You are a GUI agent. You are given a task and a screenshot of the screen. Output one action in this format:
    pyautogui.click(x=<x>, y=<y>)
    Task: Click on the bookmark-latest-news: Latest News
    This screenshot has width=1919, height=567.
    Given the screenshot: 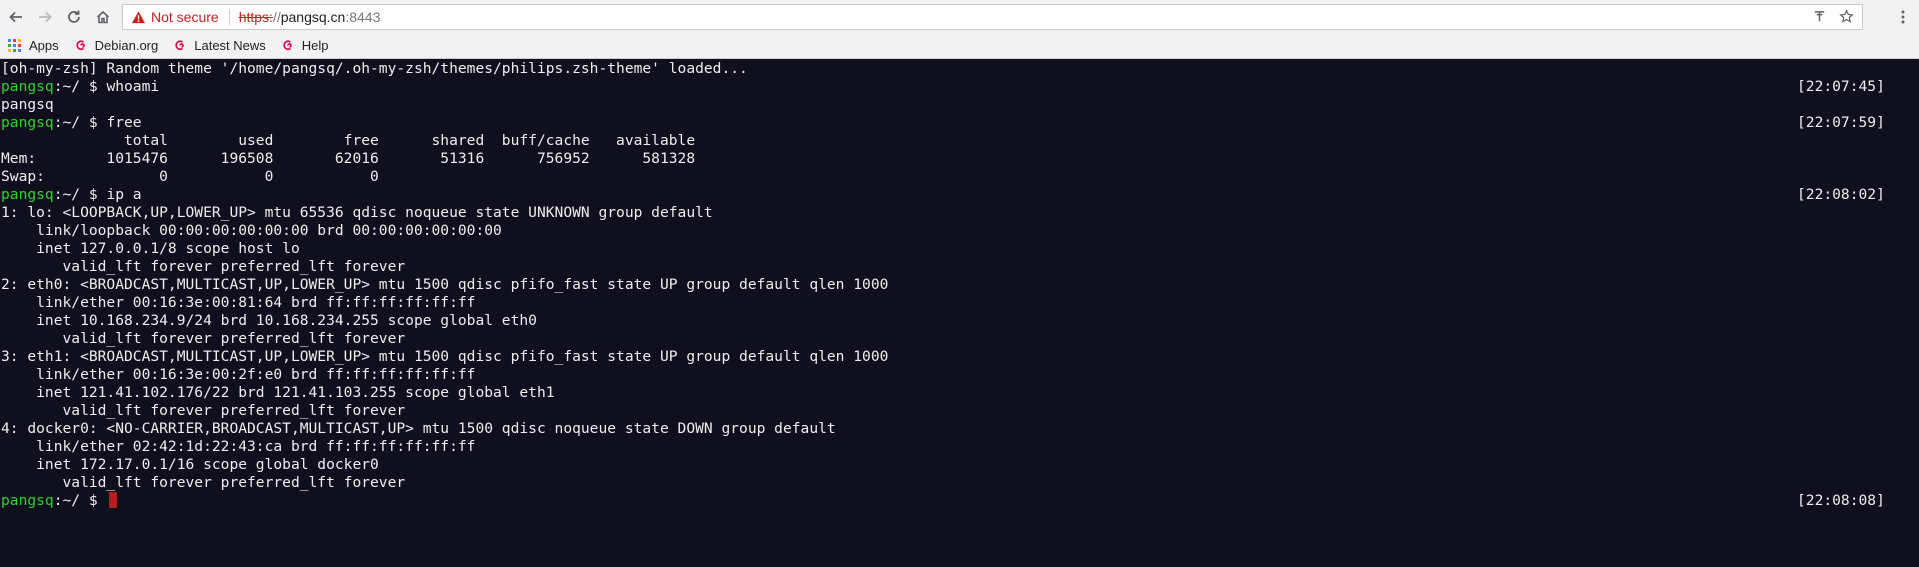 What is the action you would take?
    pyautogui.click(x=219, y=46)
    